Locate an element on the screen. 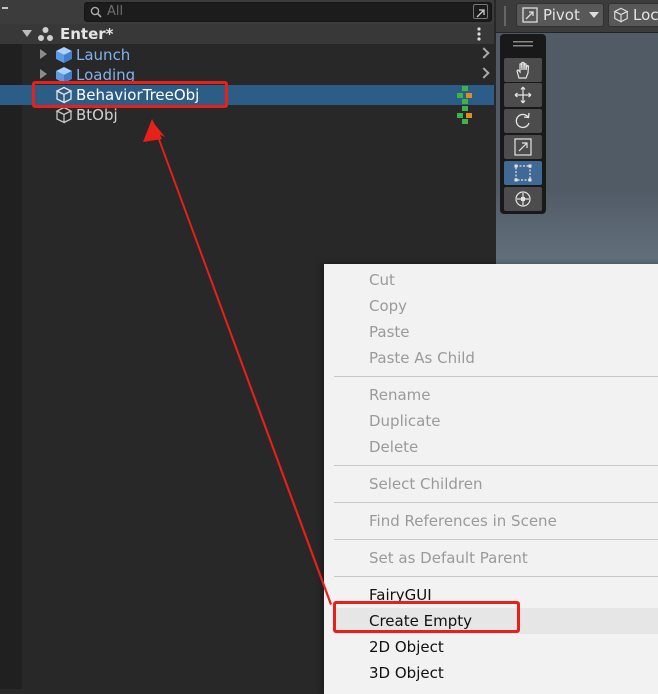 The image size is (658, 694). pivot-label: Pivot is located at coordinates (561, 15).